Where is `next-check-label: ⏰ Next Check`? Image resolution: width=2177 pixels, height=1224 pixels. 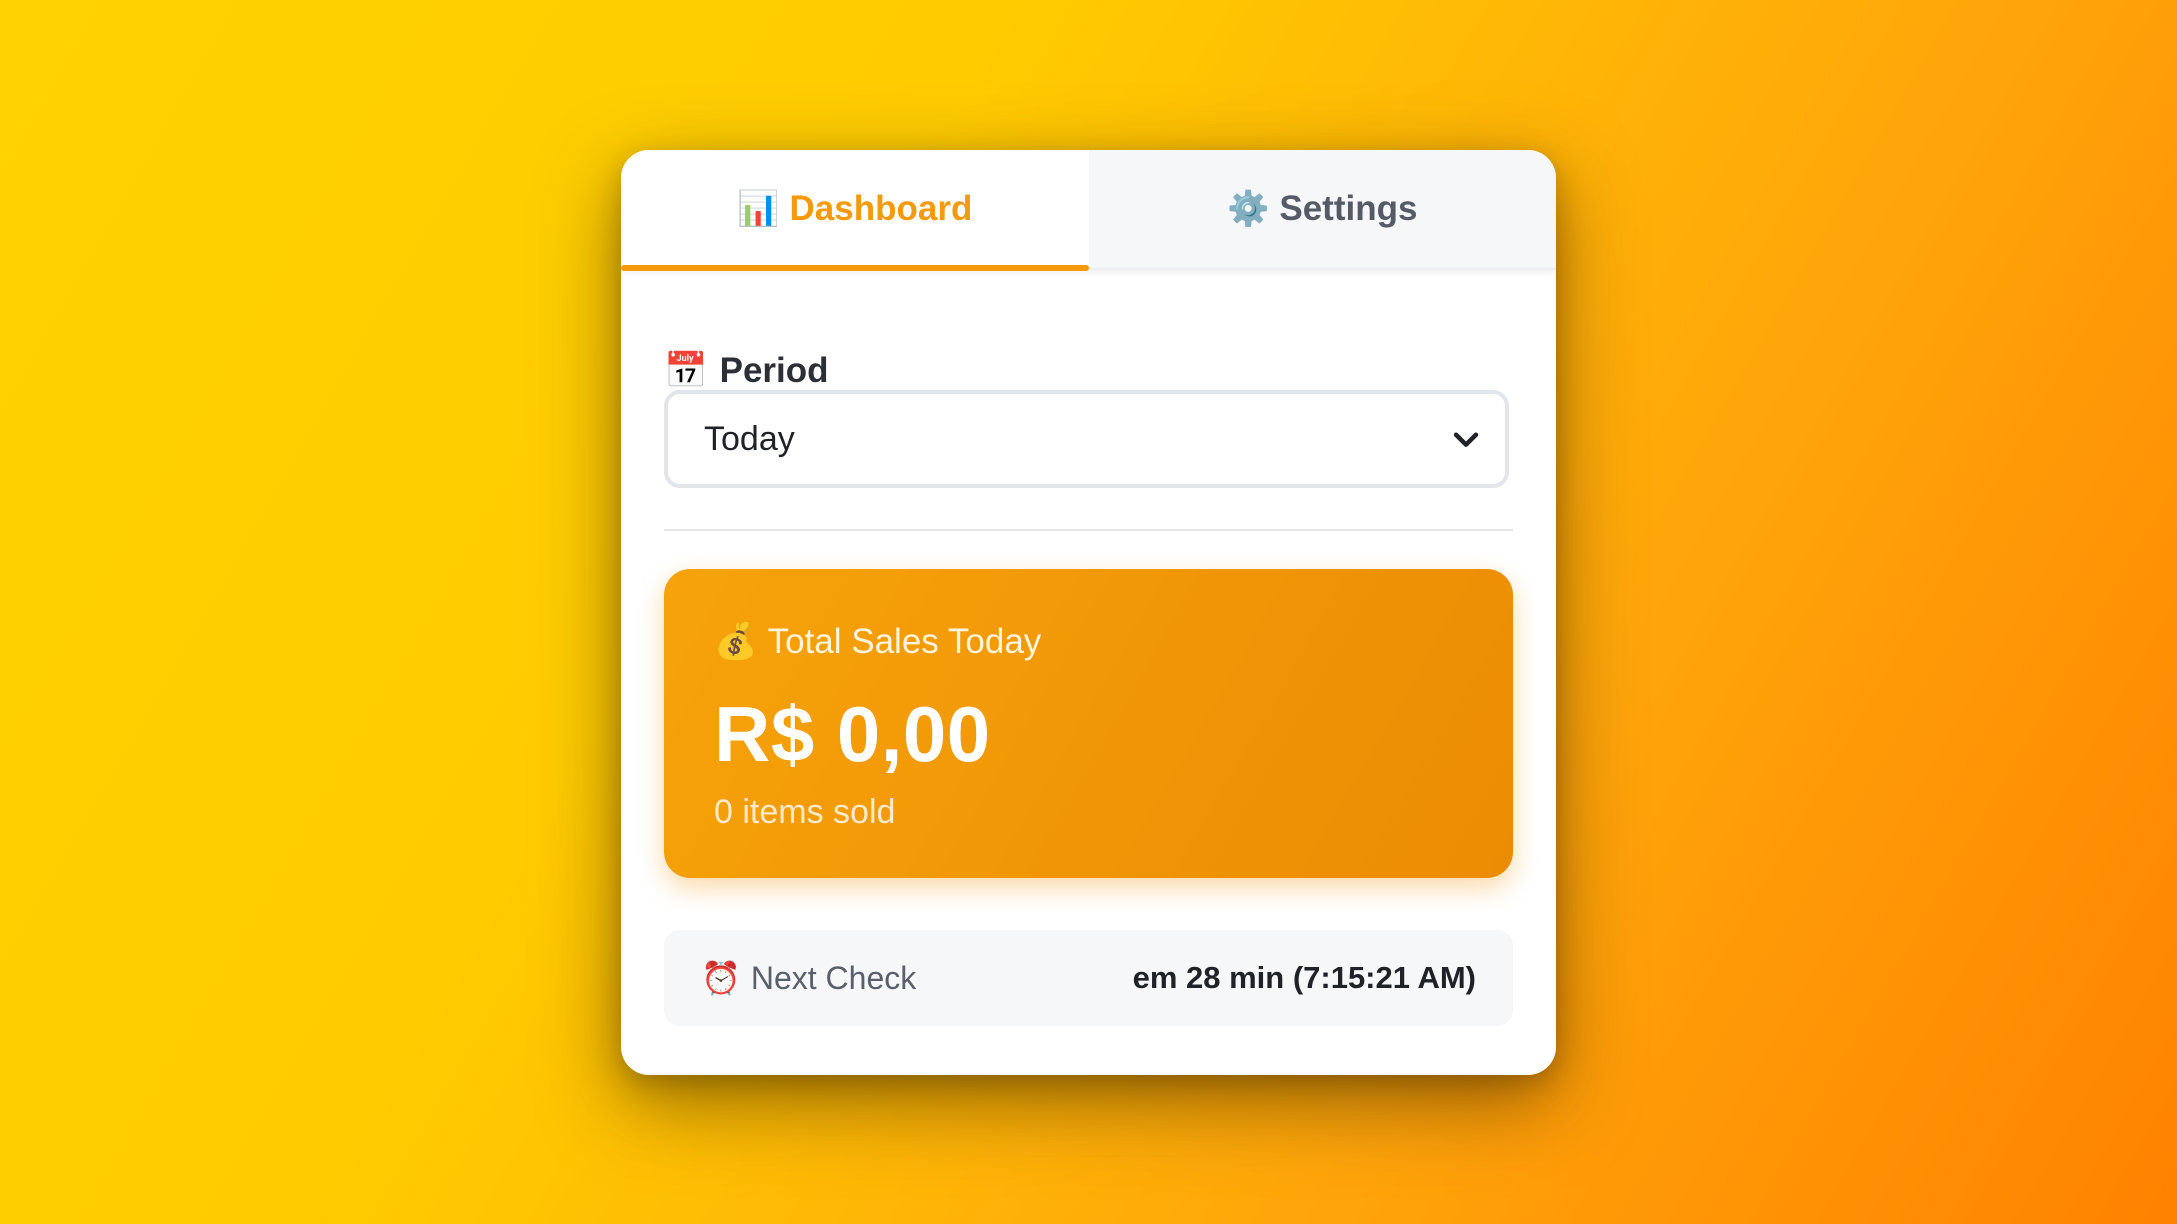 next-check-label: ⏰ Next Check is located at coordinates (808, 978).